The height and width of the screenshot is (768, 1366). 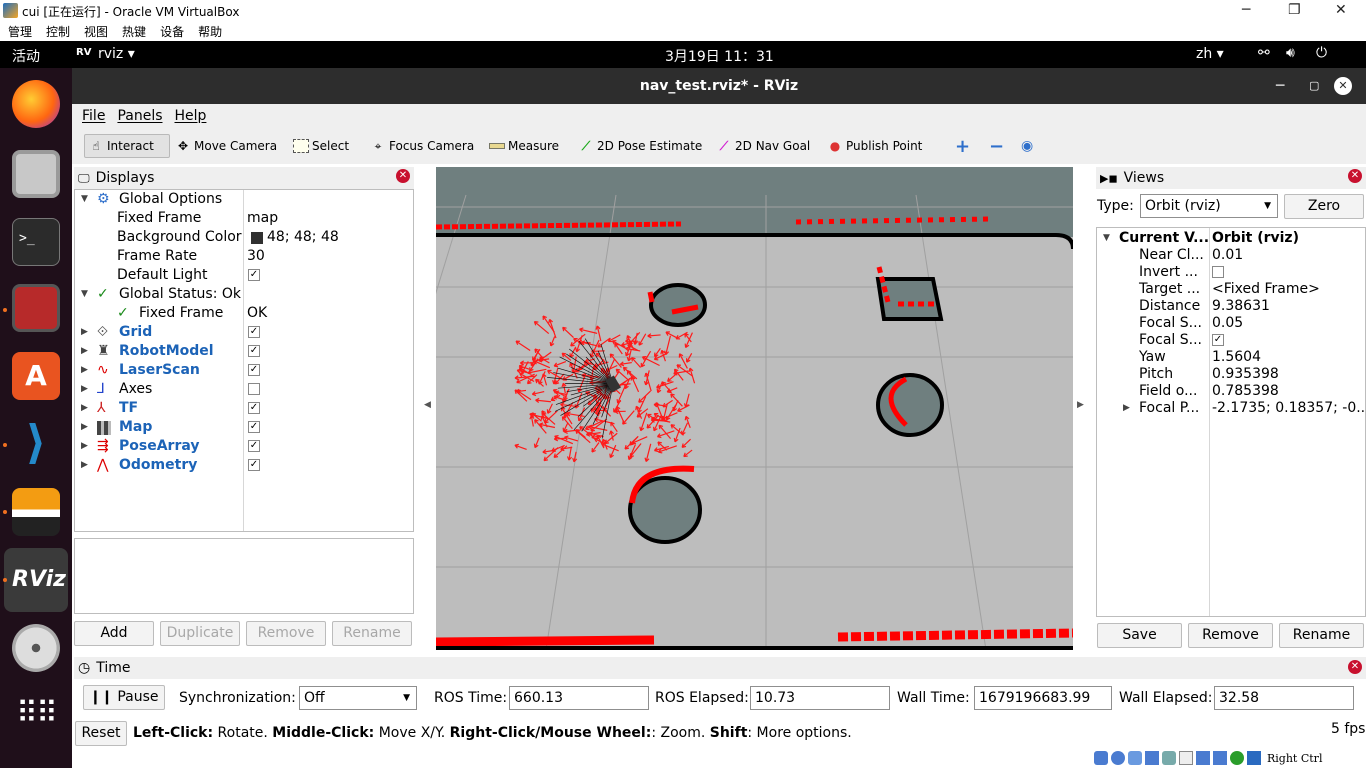 What do you see at coordinates (36, 716) in the screenshot?
I see `show-apps-icon: ⠿⠿` at bounding box center [36, 716].